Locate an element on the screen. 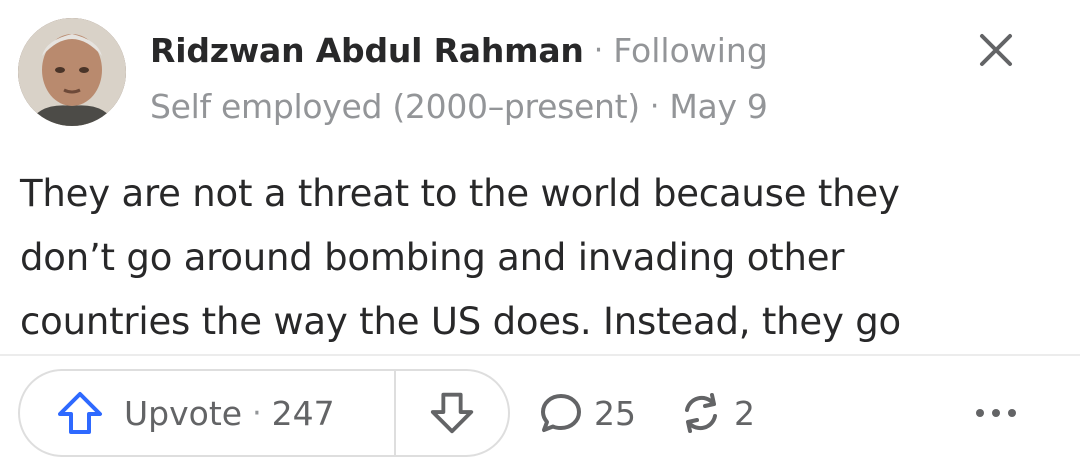 Image resolution: width=1080 pixels, height=461 pixels. comment-count: 25 is located at coordinates (615, 413).